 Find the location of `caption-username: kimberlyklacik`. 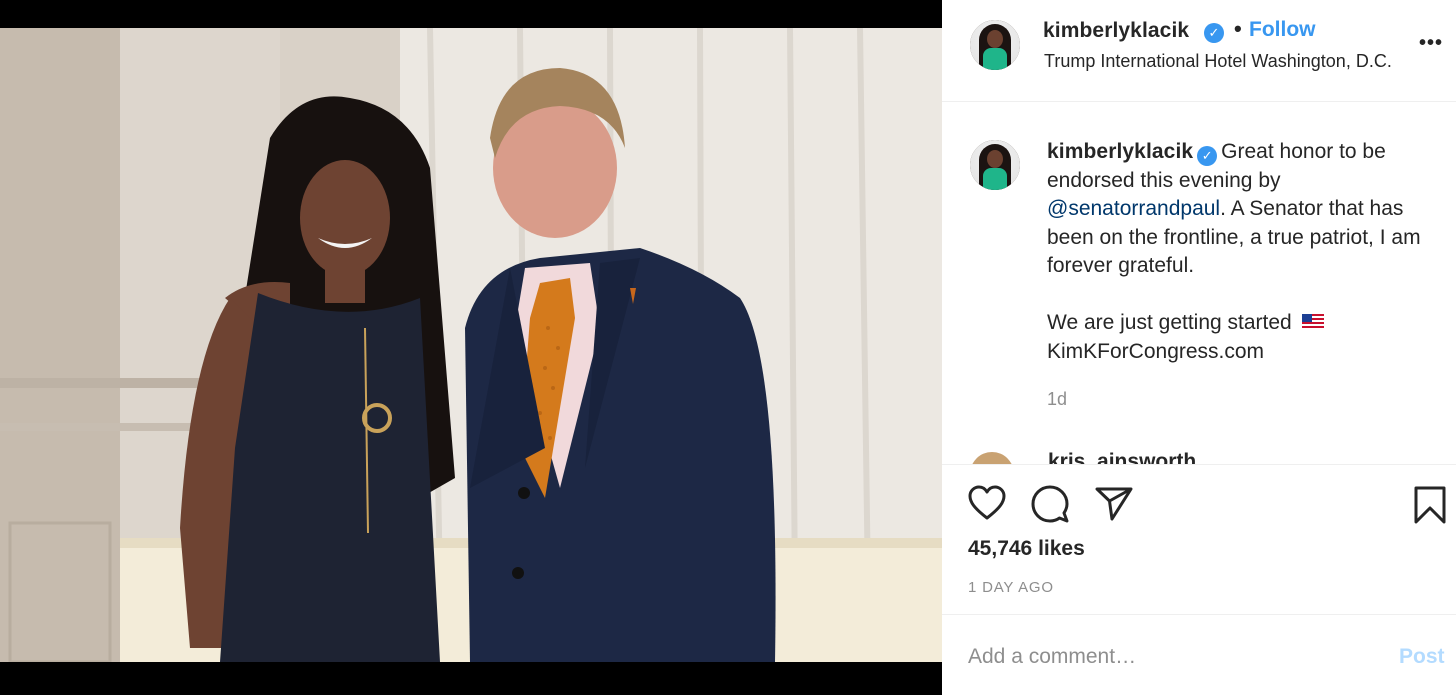

caption-username: kimberlyklacik is located at coordinates (1120, 151).